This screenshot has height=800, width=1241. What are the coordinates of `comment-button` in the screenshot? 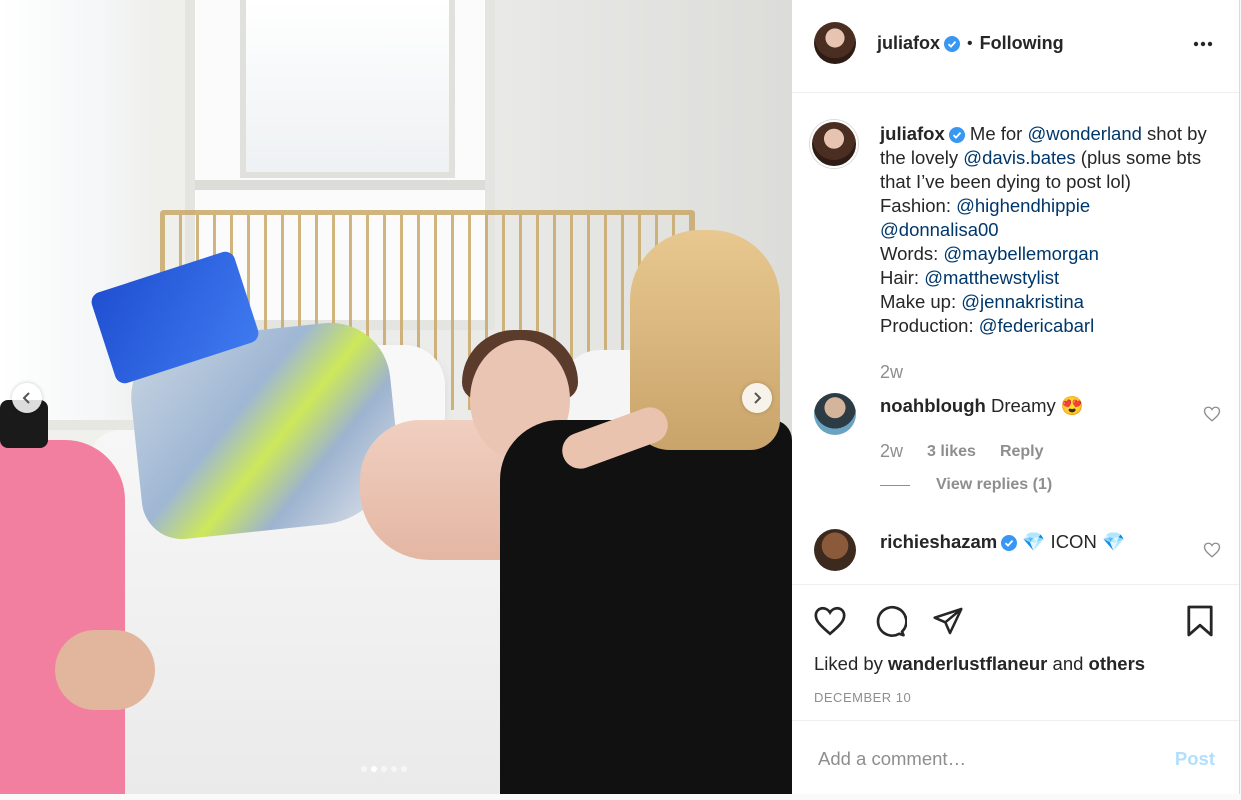 It's located at (890, 621).